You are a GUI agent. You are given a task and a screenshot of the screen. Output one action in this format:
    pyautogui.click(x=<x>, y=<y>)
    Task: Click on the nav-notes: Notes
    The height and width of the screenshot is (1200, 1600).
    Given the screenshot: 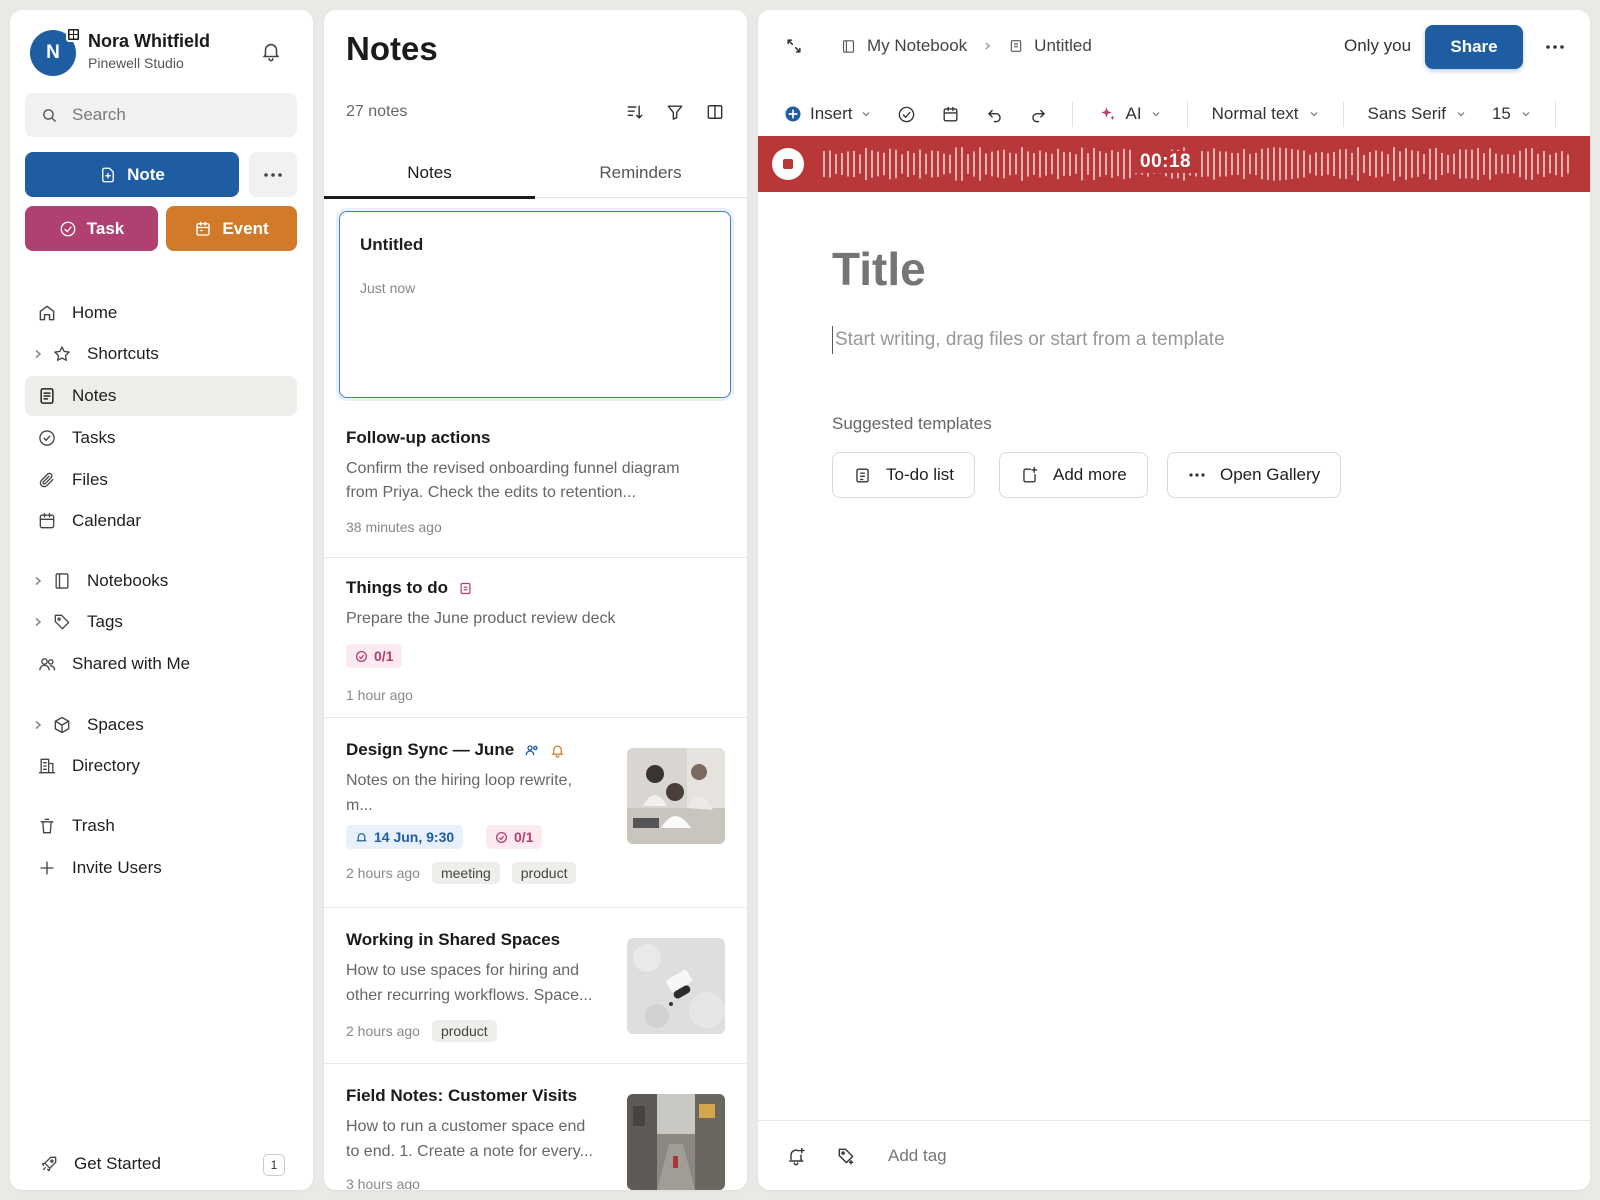 What is the action you would take?
    pyautogui.click(x=161, y=396)
    